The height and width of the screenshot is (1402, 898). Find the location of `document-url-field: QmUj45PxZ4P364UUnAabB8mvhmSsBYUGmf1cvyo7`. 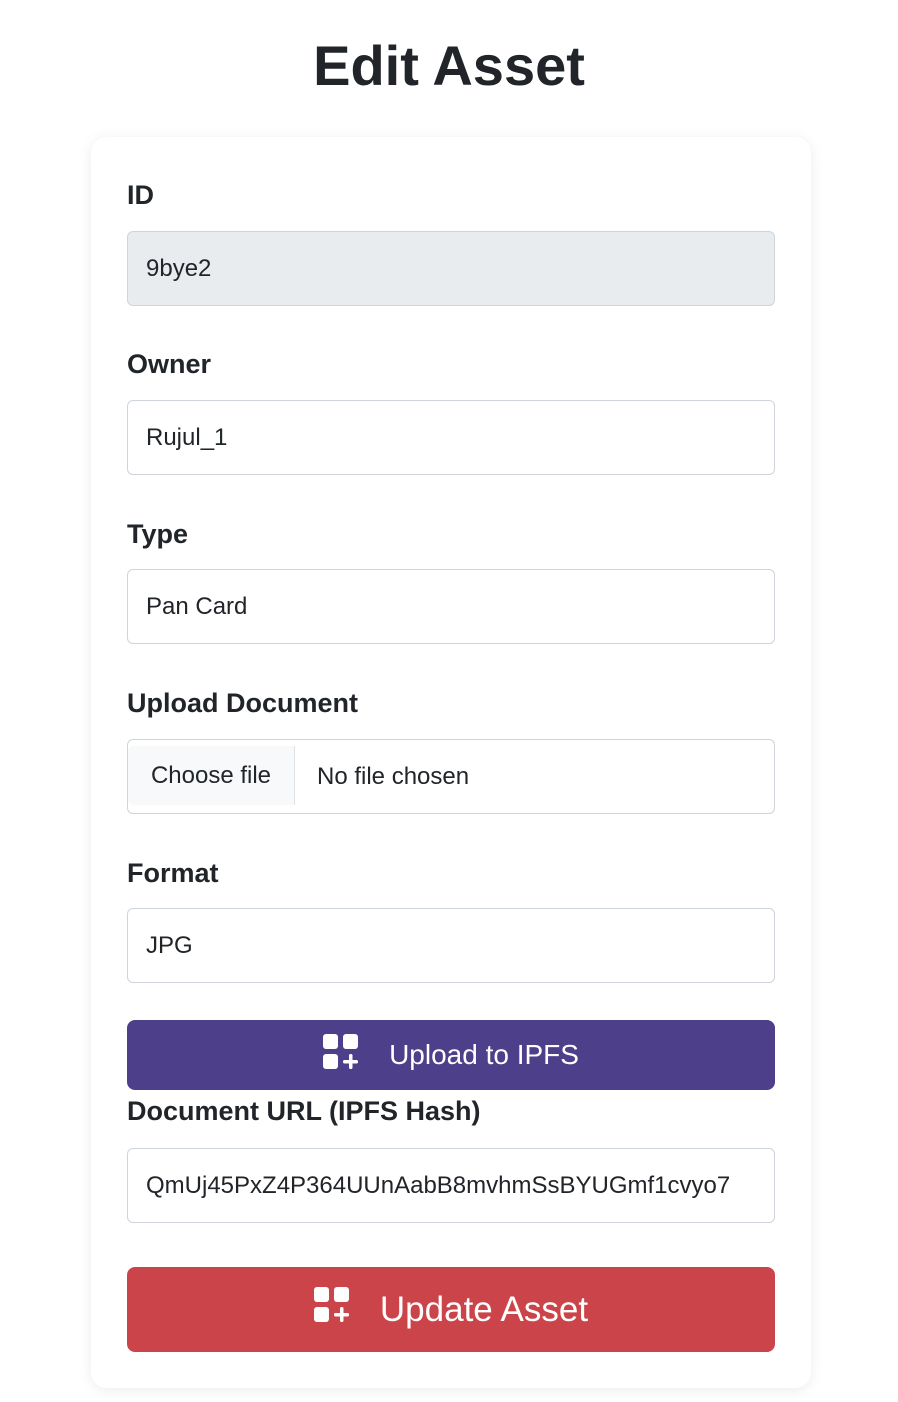

document-url-field: QmUj45PxZ4P364UUnAabB8mvhmSsBYUGmf1cvyo7 is located at coordinates (451, 1185).